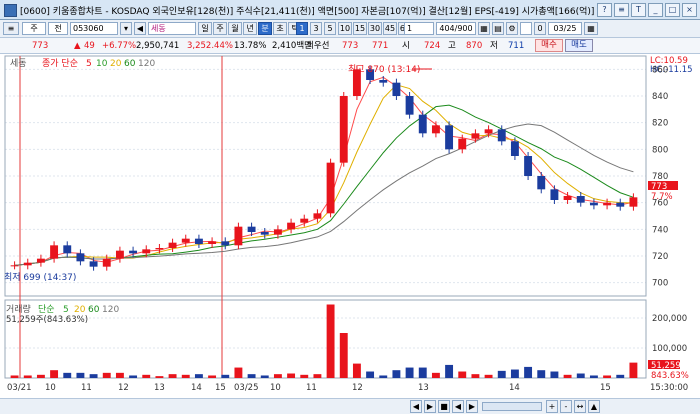 The image size is (700, 414). Describe the element at coordinates (390, 28) in the screenshot. I see `minute-45: 45` at that location.